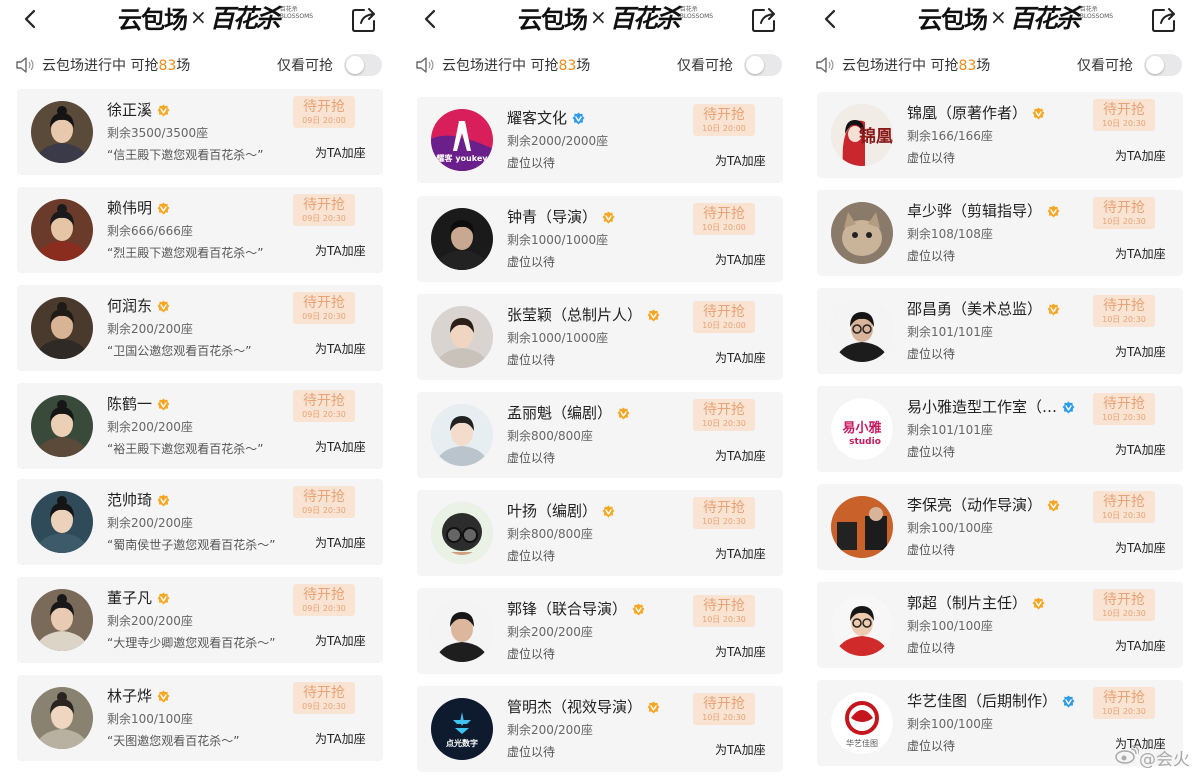 The width and height of the screenshot is (1200, 778). I want to click on host-name-row: 耀客文化, so click(546, 117).